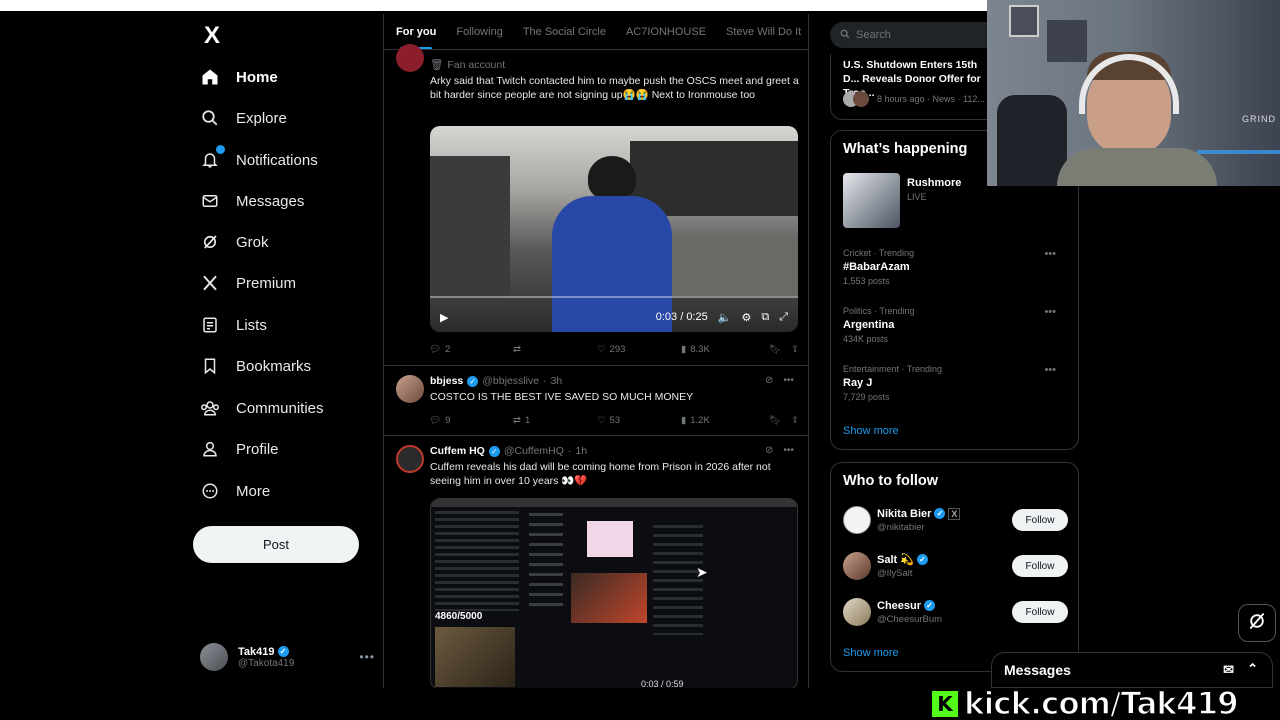 The width and height of the screenshot is (1280, 720). Describe the element at coordinates (1037, 670) in the screenshot. I see `messages-drawer-title: Messages` at that location.